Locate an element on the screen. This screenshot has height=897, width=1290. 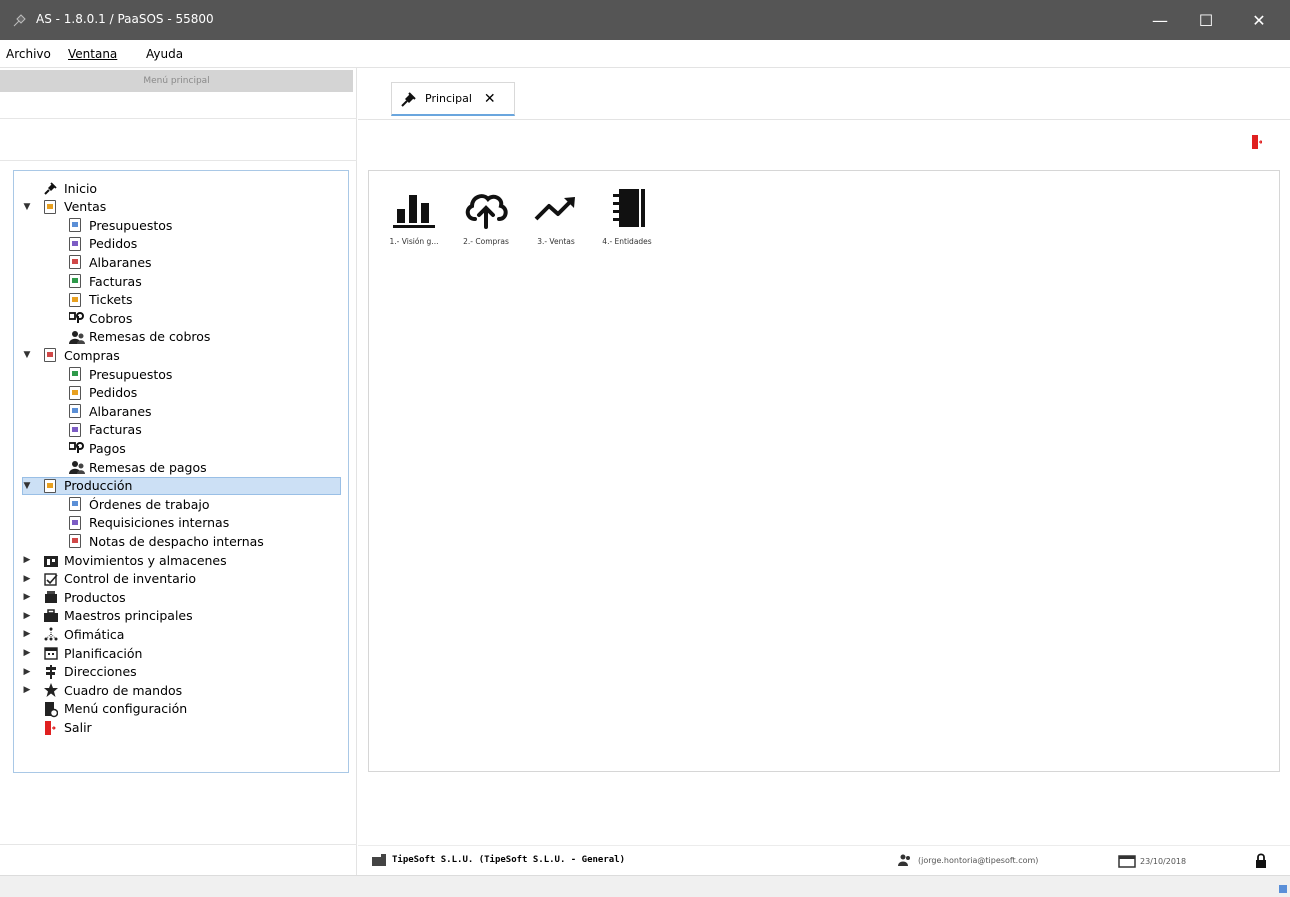
tree-item: ▼ Producción is located at coordinates (78, 486).